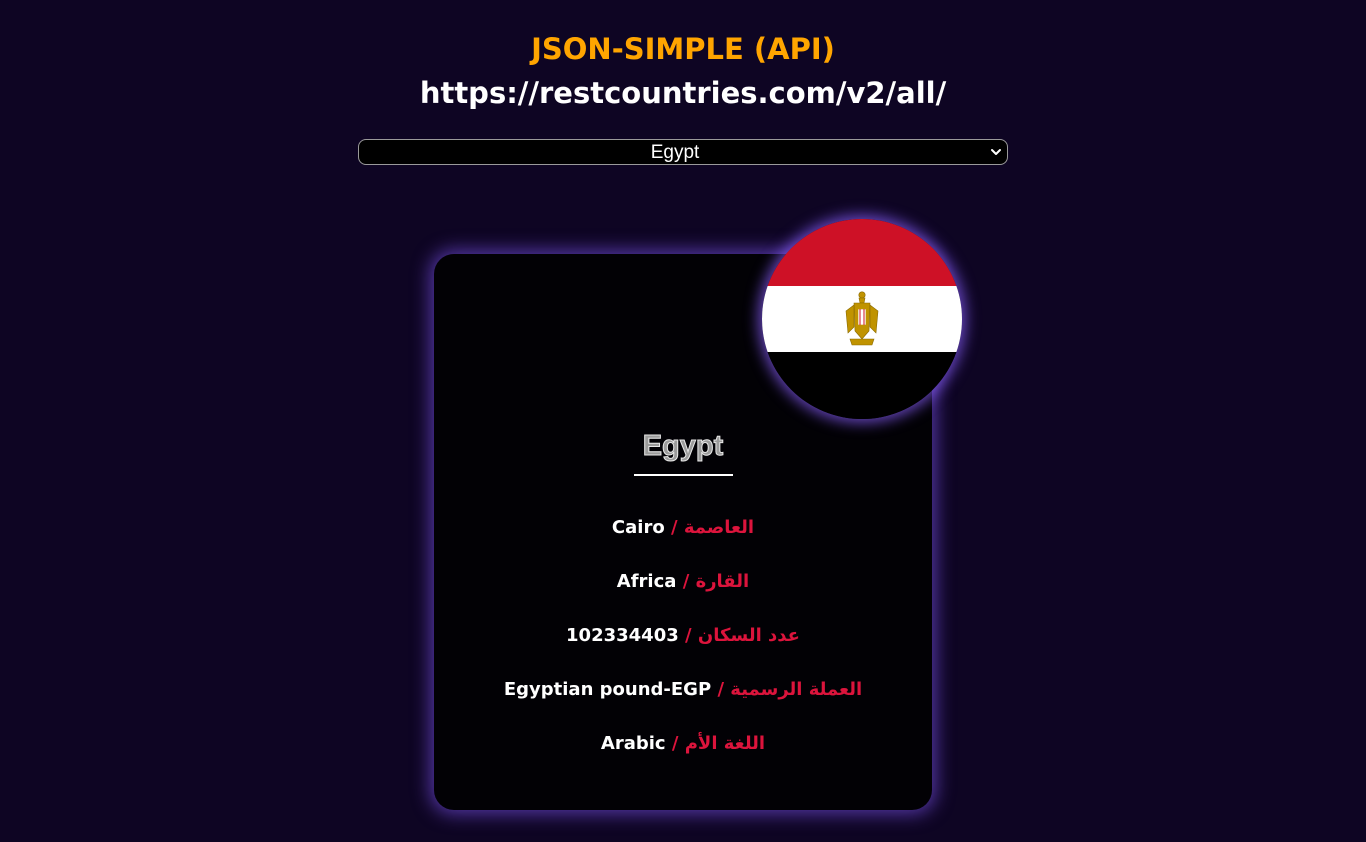  What do you see at coordinates (646, 581) in the screenshot?
I see `continent-value: Africa` at bounding box center [646, 581].